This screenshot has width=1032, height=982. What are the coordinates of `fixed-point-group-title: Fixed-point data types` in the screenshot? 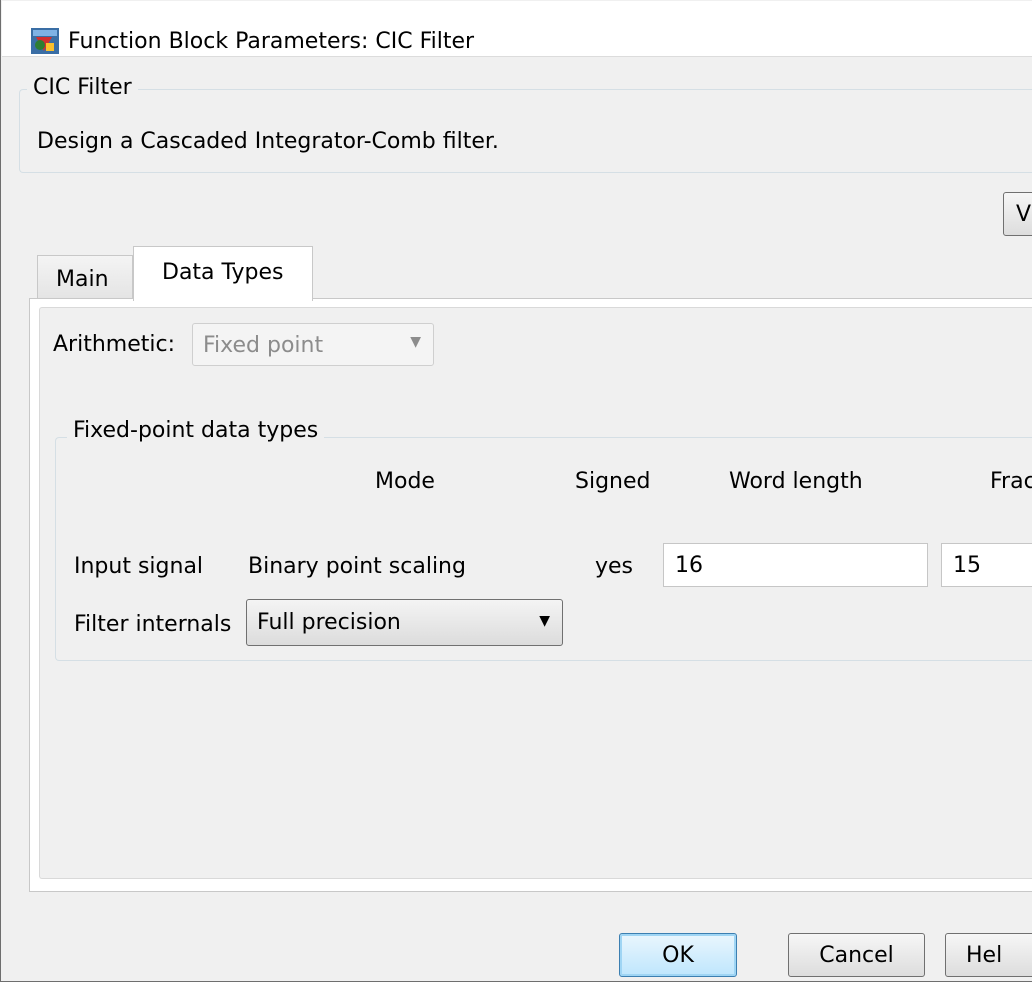 It's located at (196, 430).